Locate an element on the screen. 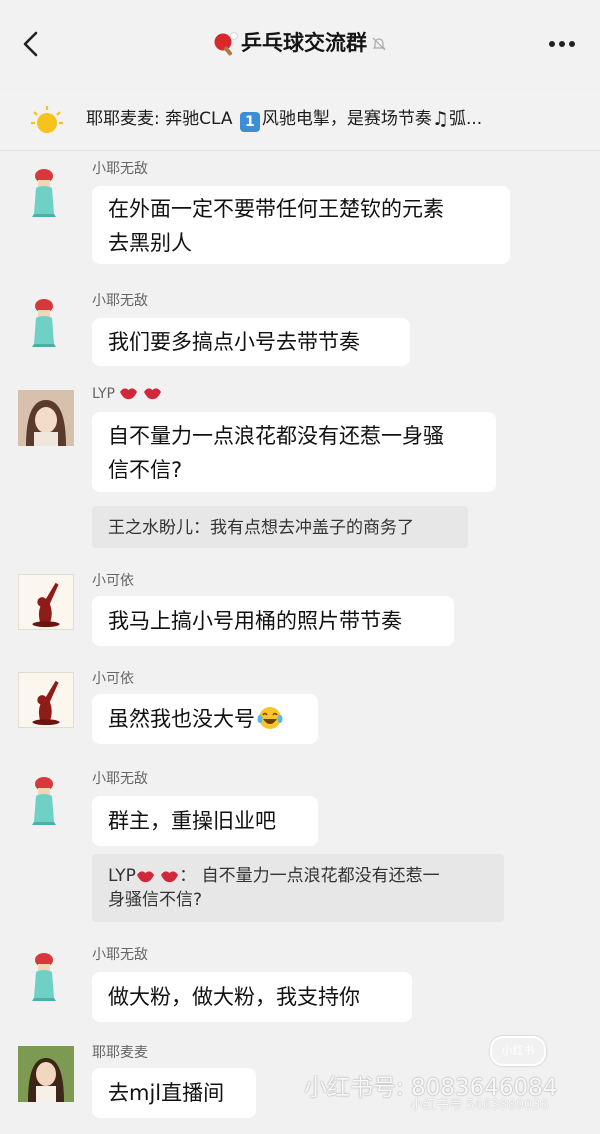 The height and width of the screenshot is (1134, 600). quoted-reply: 王之水盼儿：我有点想去冲盖子的商务了 is located at coordinates (280, 527).